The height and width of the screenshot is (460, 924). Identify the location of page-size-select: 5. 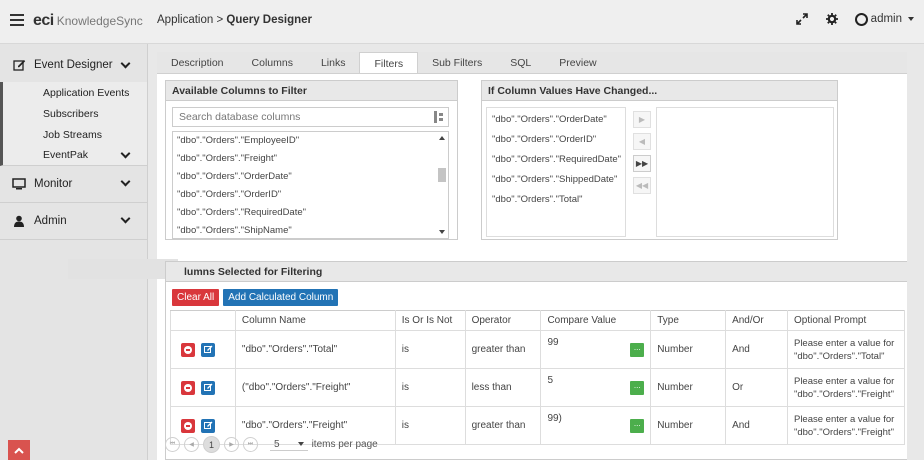
(289, 445).